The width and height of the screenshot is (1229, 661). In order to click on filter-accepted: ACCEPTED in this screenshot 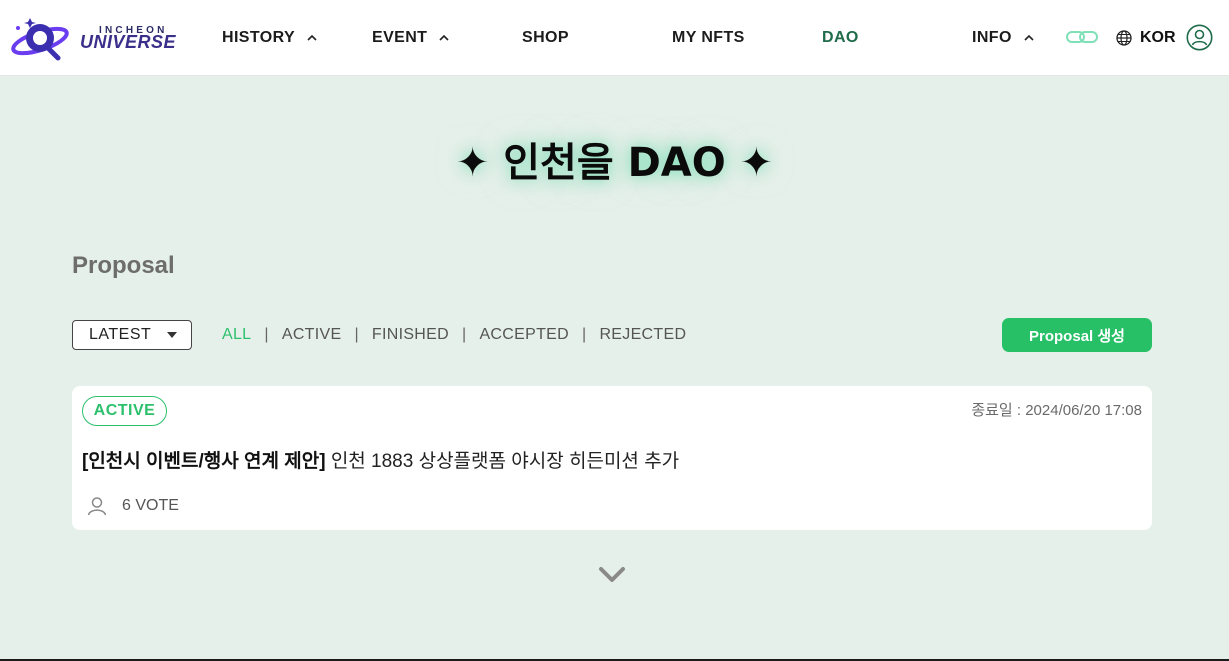, I will do `click(524, 335)`.